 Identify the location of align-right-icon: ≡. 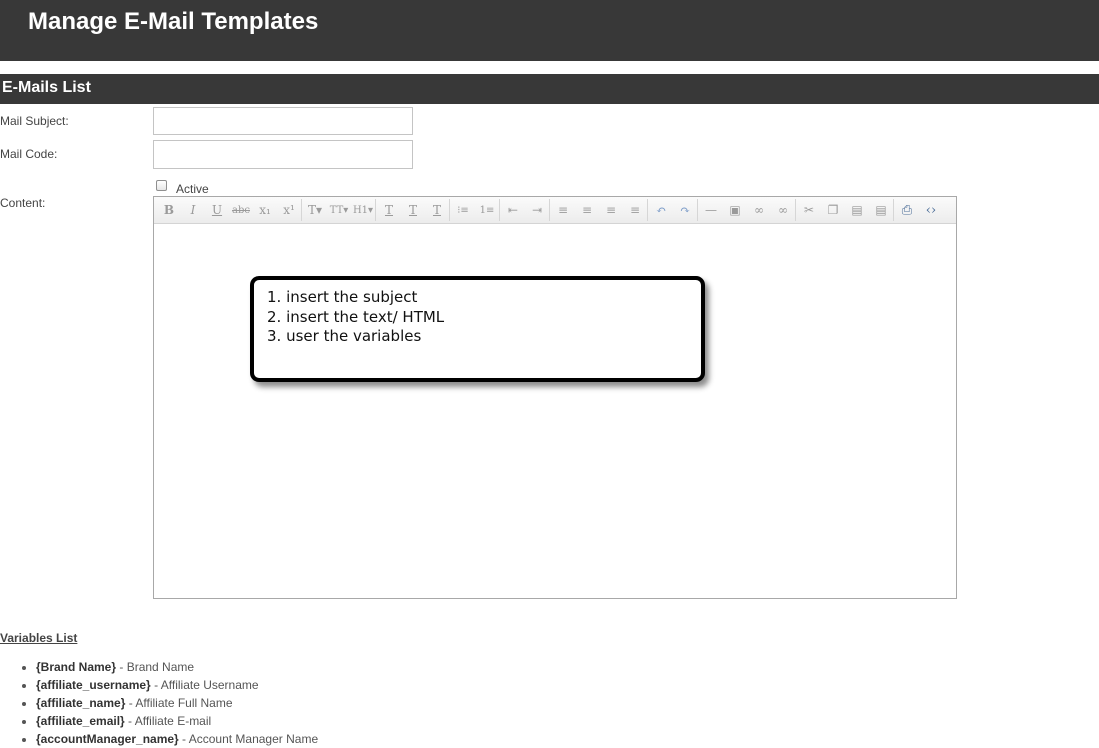
(611, 210).